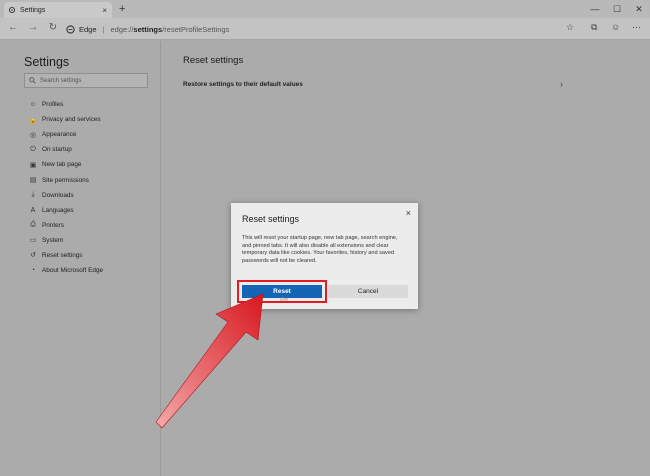  Describe the element at coordinates (58, 195) in the screenshot. I see `sidebar-item-label: Downloads` at that location.